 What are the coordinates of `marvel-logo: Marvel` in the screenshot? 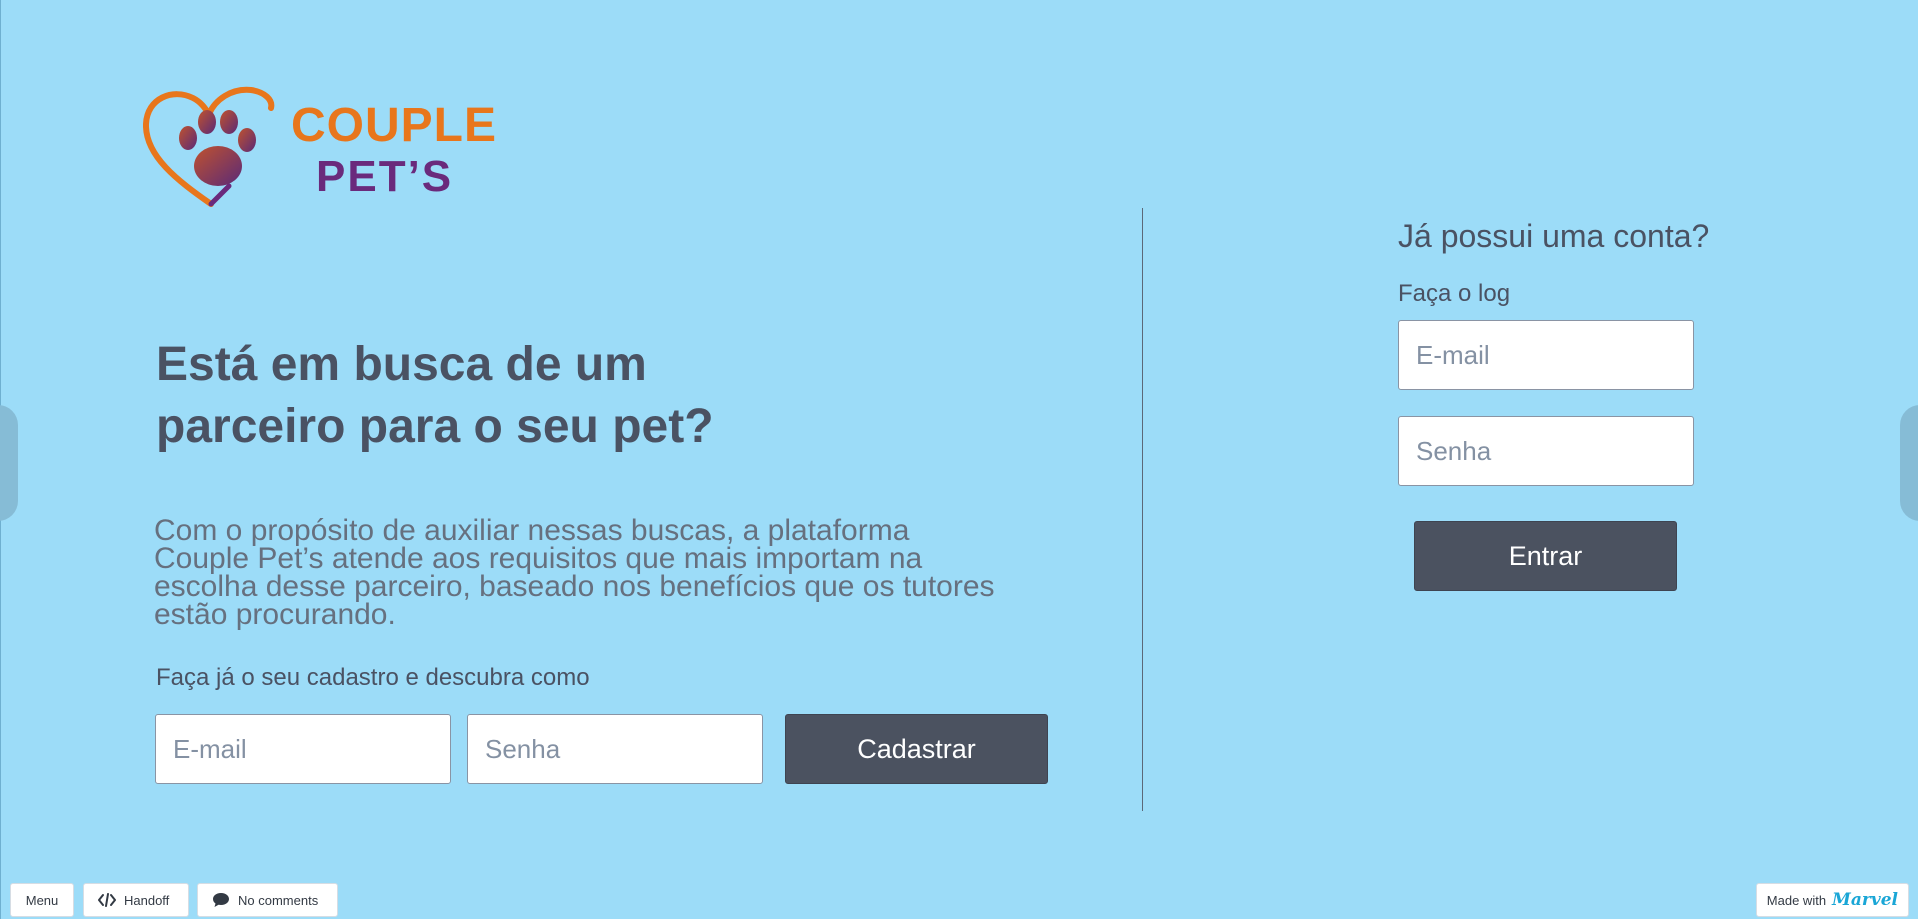 It's located at (1865, 900).